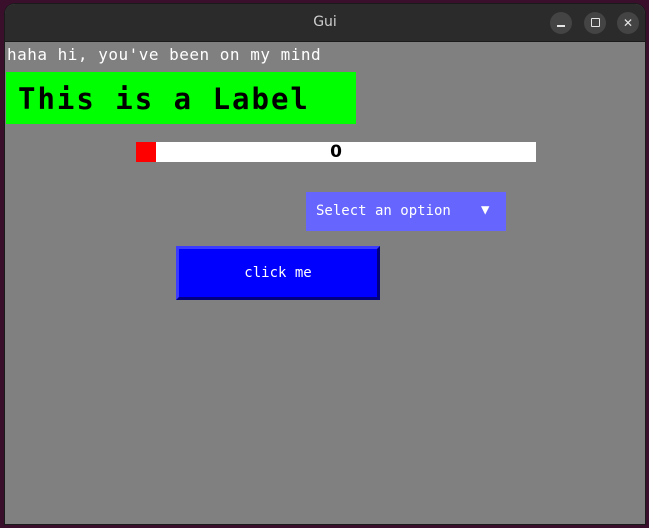 This screenshot has height=528, width=649. What do you see at coordinates (164, 54) in the screenshot?
I see `greeting-text: haha hi, you've been on my mind` at bounding box center [164, 54].